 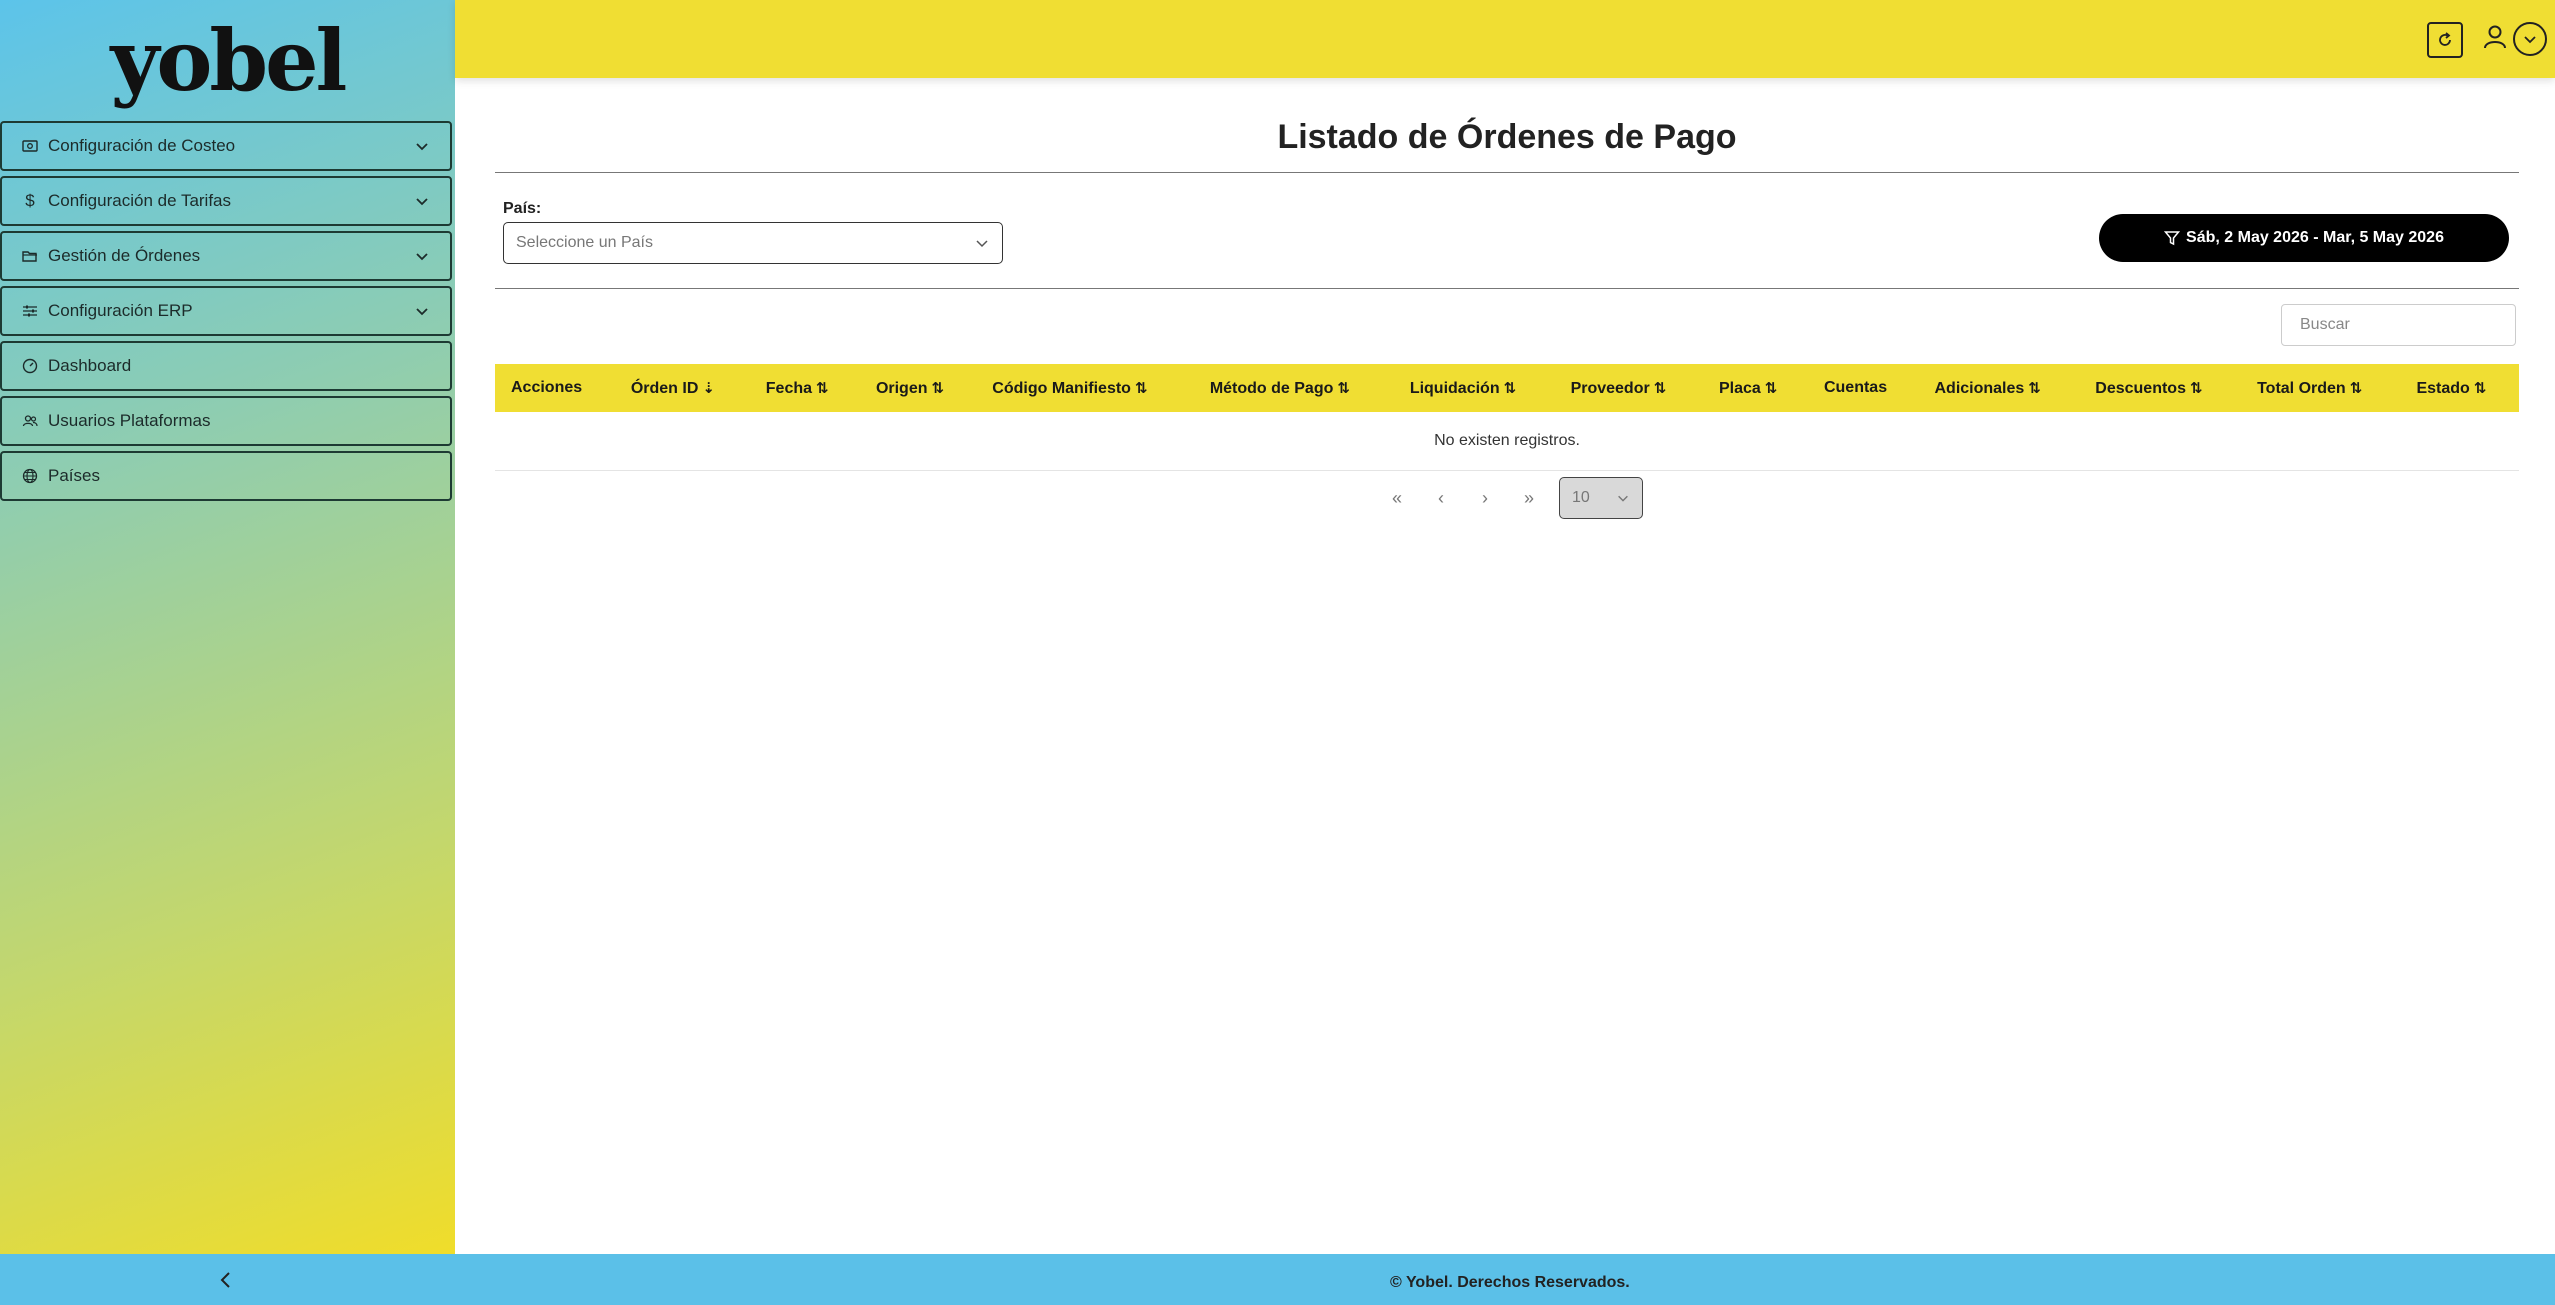 What do you see at coordinates (129, 420) in the screenshot?
I see `sidebar-item-label: Usuarios Plataformas` at bounding box center [129, 420].